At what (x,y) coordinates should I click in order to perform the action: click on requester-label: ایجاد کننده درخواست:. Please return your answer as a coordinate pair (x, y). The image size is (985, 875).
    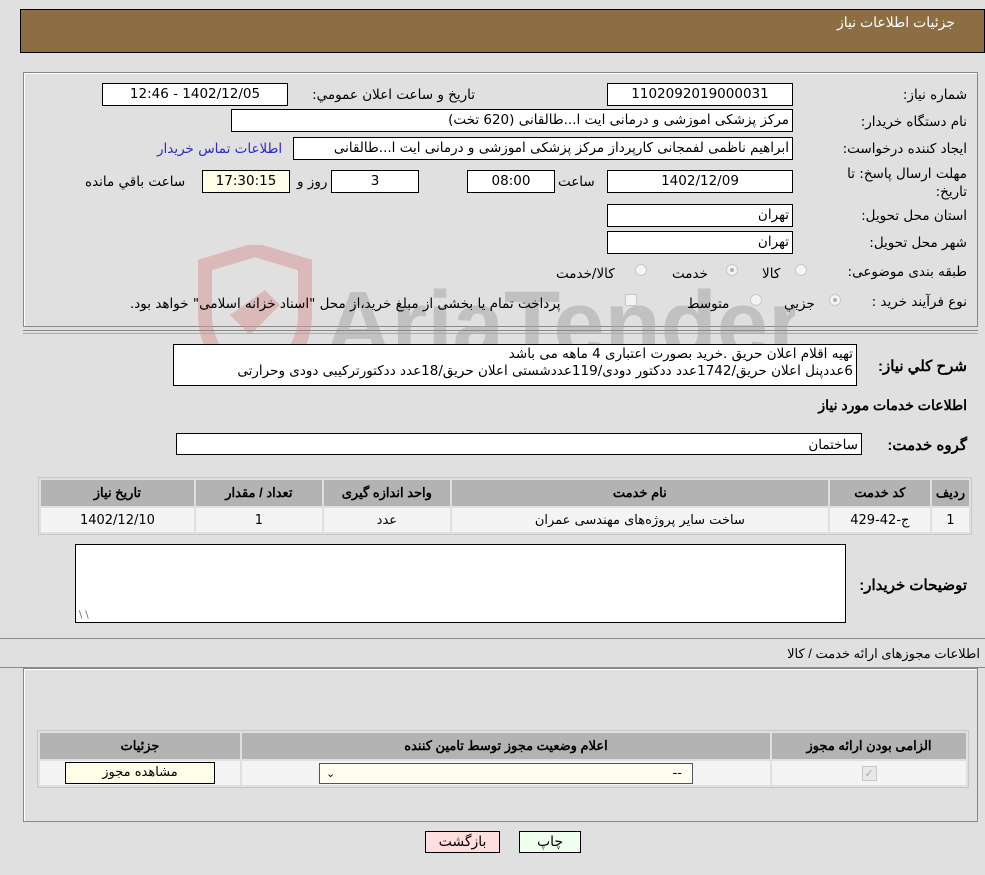
    Looking at the image, I should click on (904, 149).